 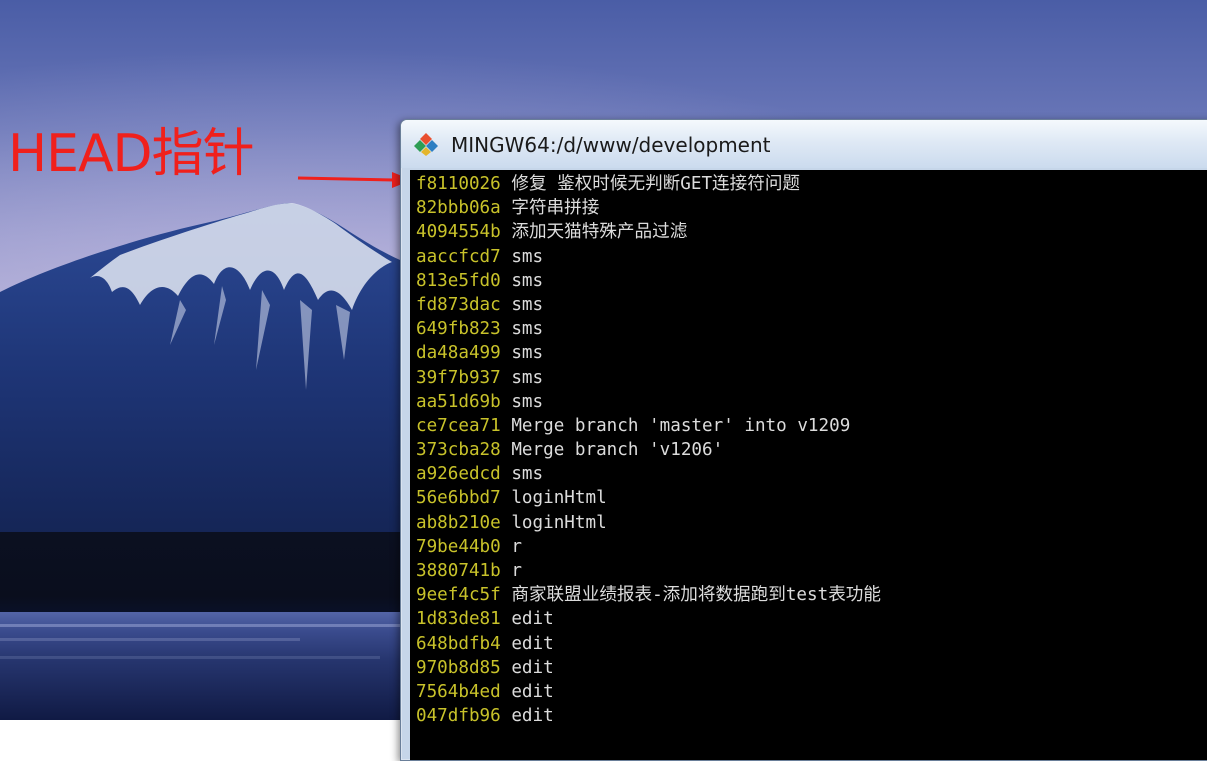 I want to click on log-line: ab8b210e loginHtml, so click(x=648, y=523).